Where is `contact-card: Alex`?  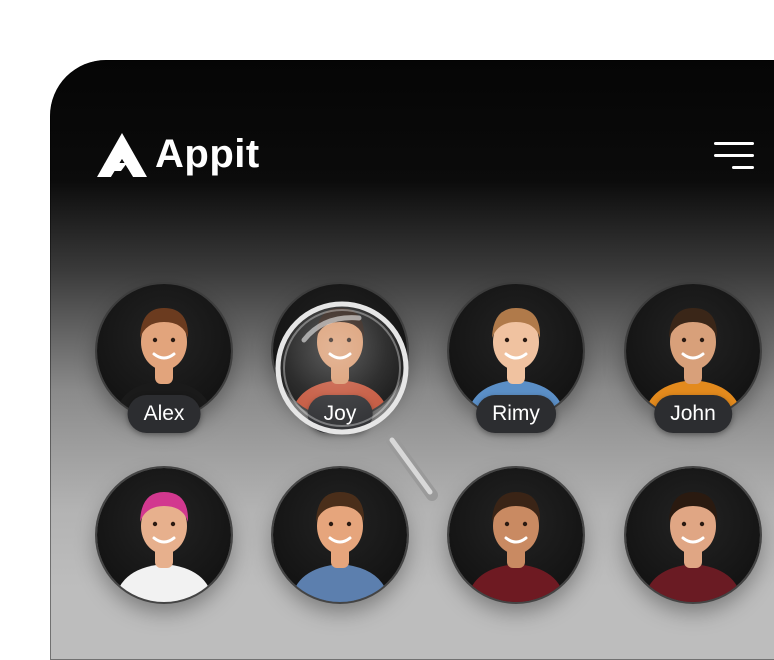
contact-card: Alex is located at coordinates (164, 359).